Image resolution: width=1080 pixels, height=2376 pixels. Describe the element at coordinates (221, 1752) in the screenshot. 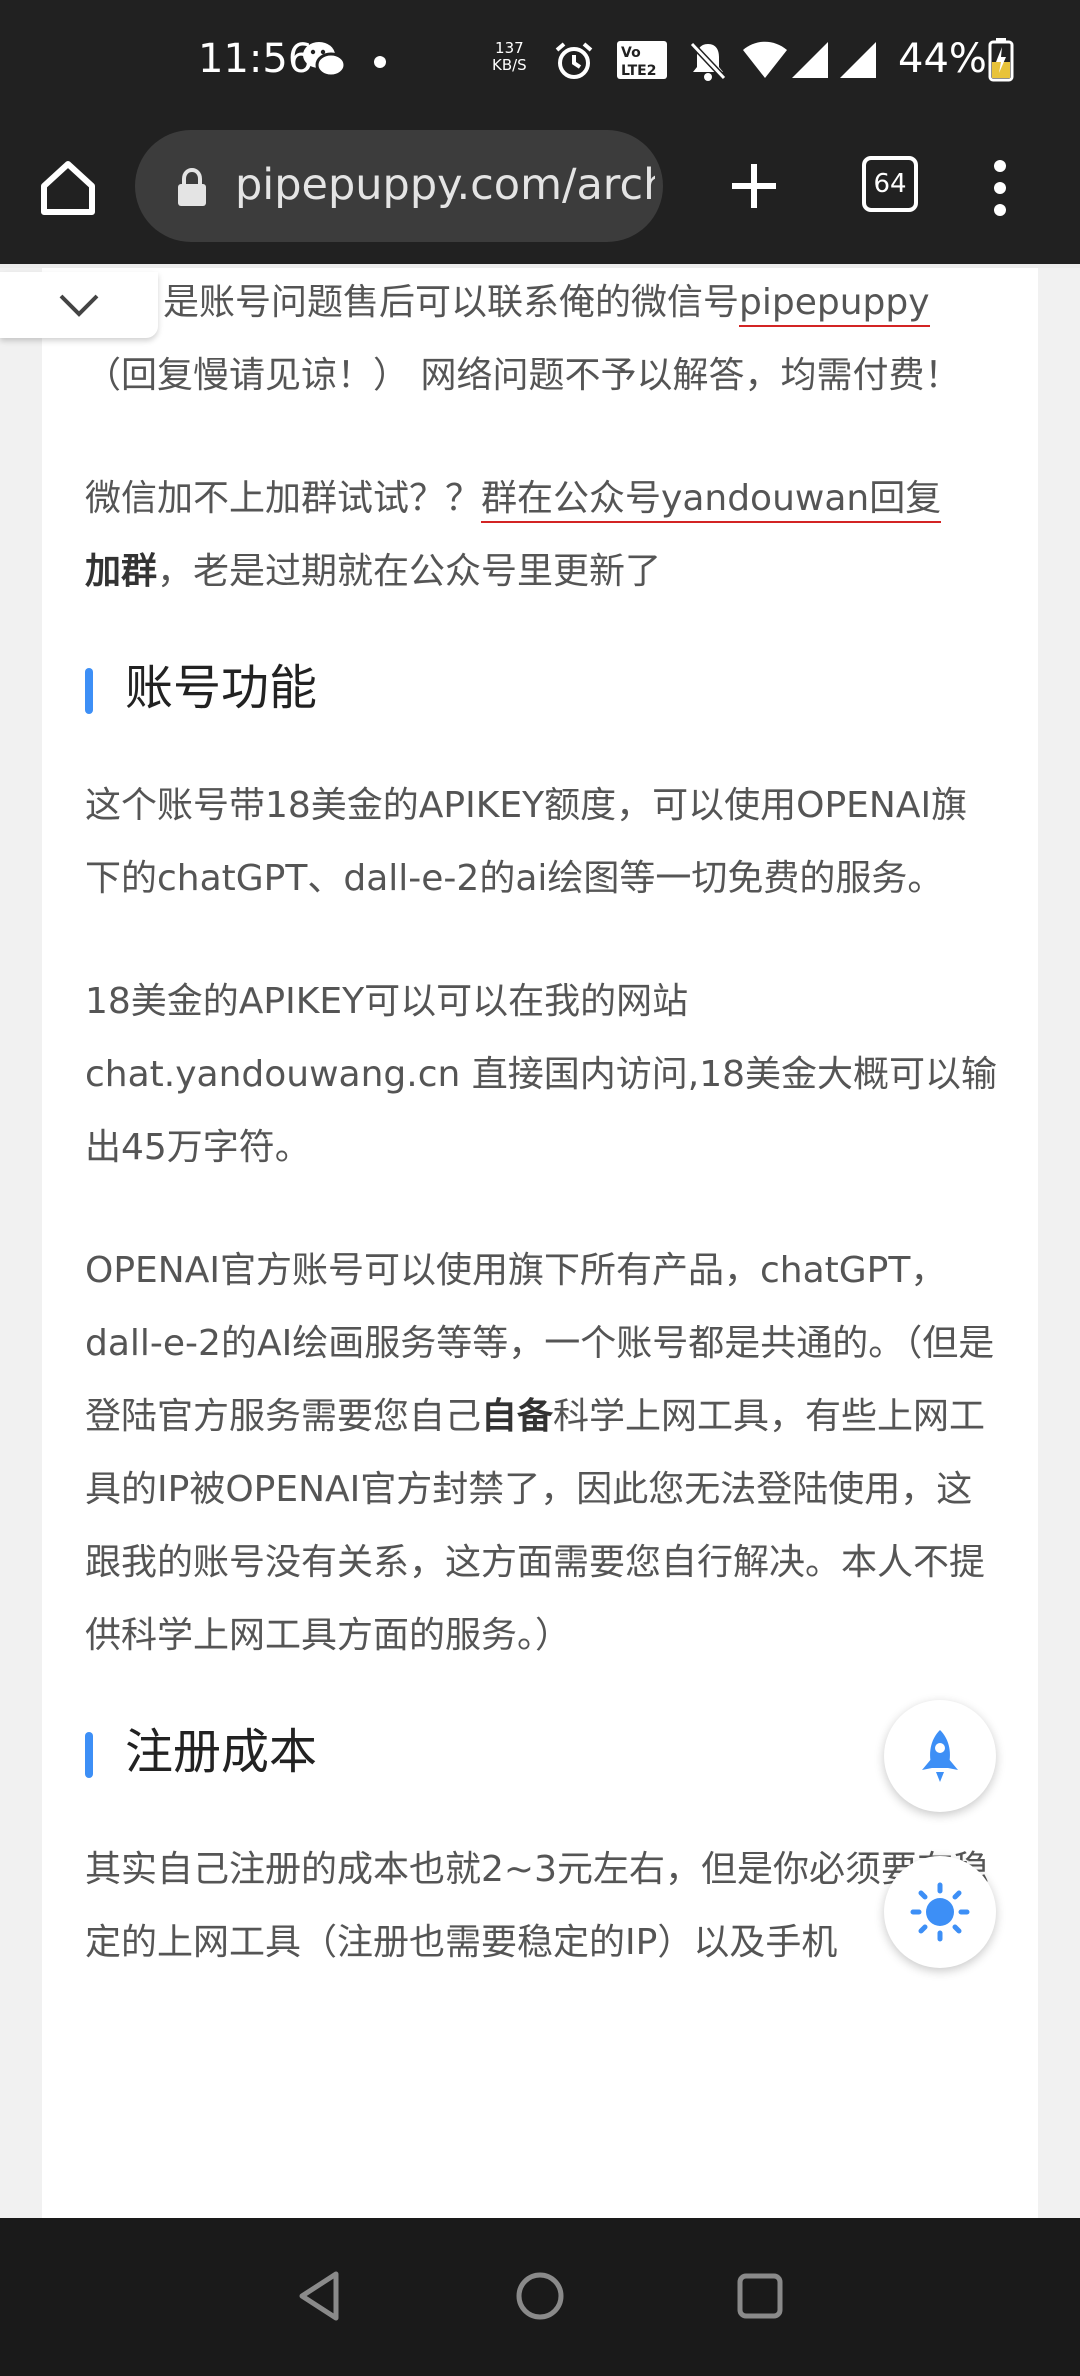

I see `heading-cost-text: 注册成本` at that location.